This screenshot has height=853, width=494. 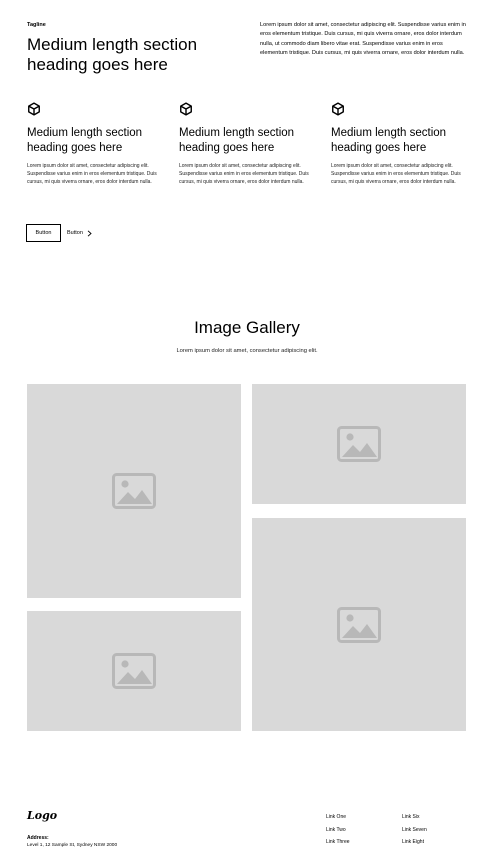 I want to click on action-buttons: Button Button, so click(x=59, y=233).